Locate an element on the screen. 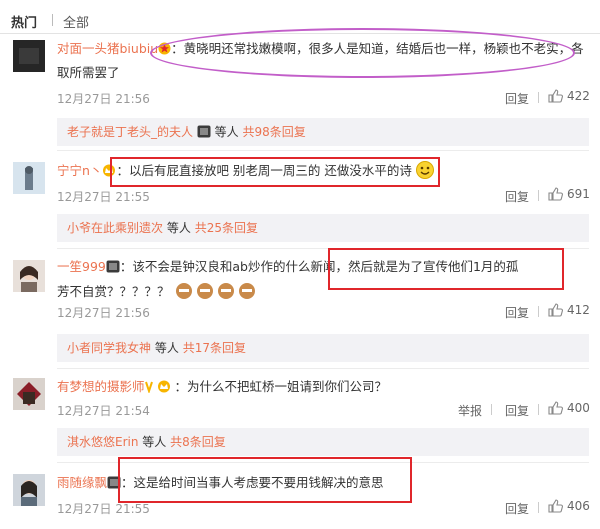 This screenshot has width=600, height=529. sub-reply-user: 小者同学我女神 is located at coordinates (109, 348).